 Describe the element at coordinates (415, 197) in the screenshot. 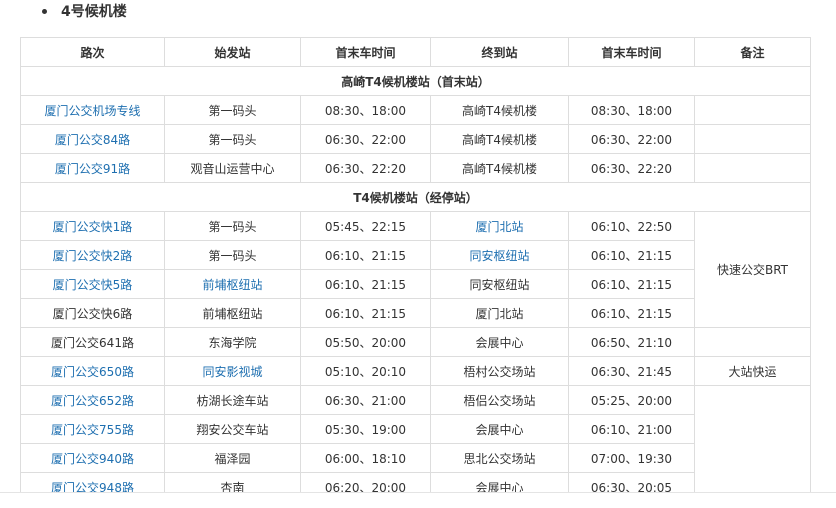

I see `section-title: T4候机楼站（经停站）` at that location.